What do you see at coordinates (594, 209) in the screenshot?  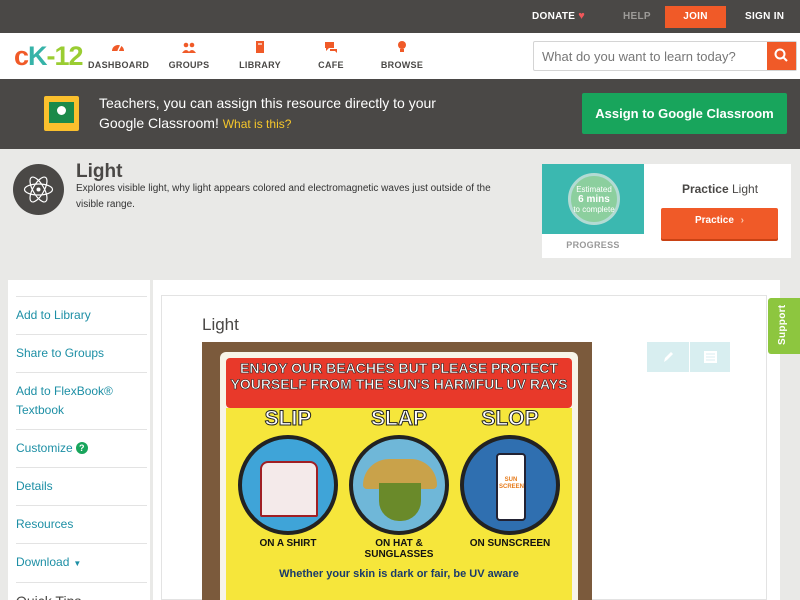 I see `to-complete-label: to complete` at bounding box center [594, 209].